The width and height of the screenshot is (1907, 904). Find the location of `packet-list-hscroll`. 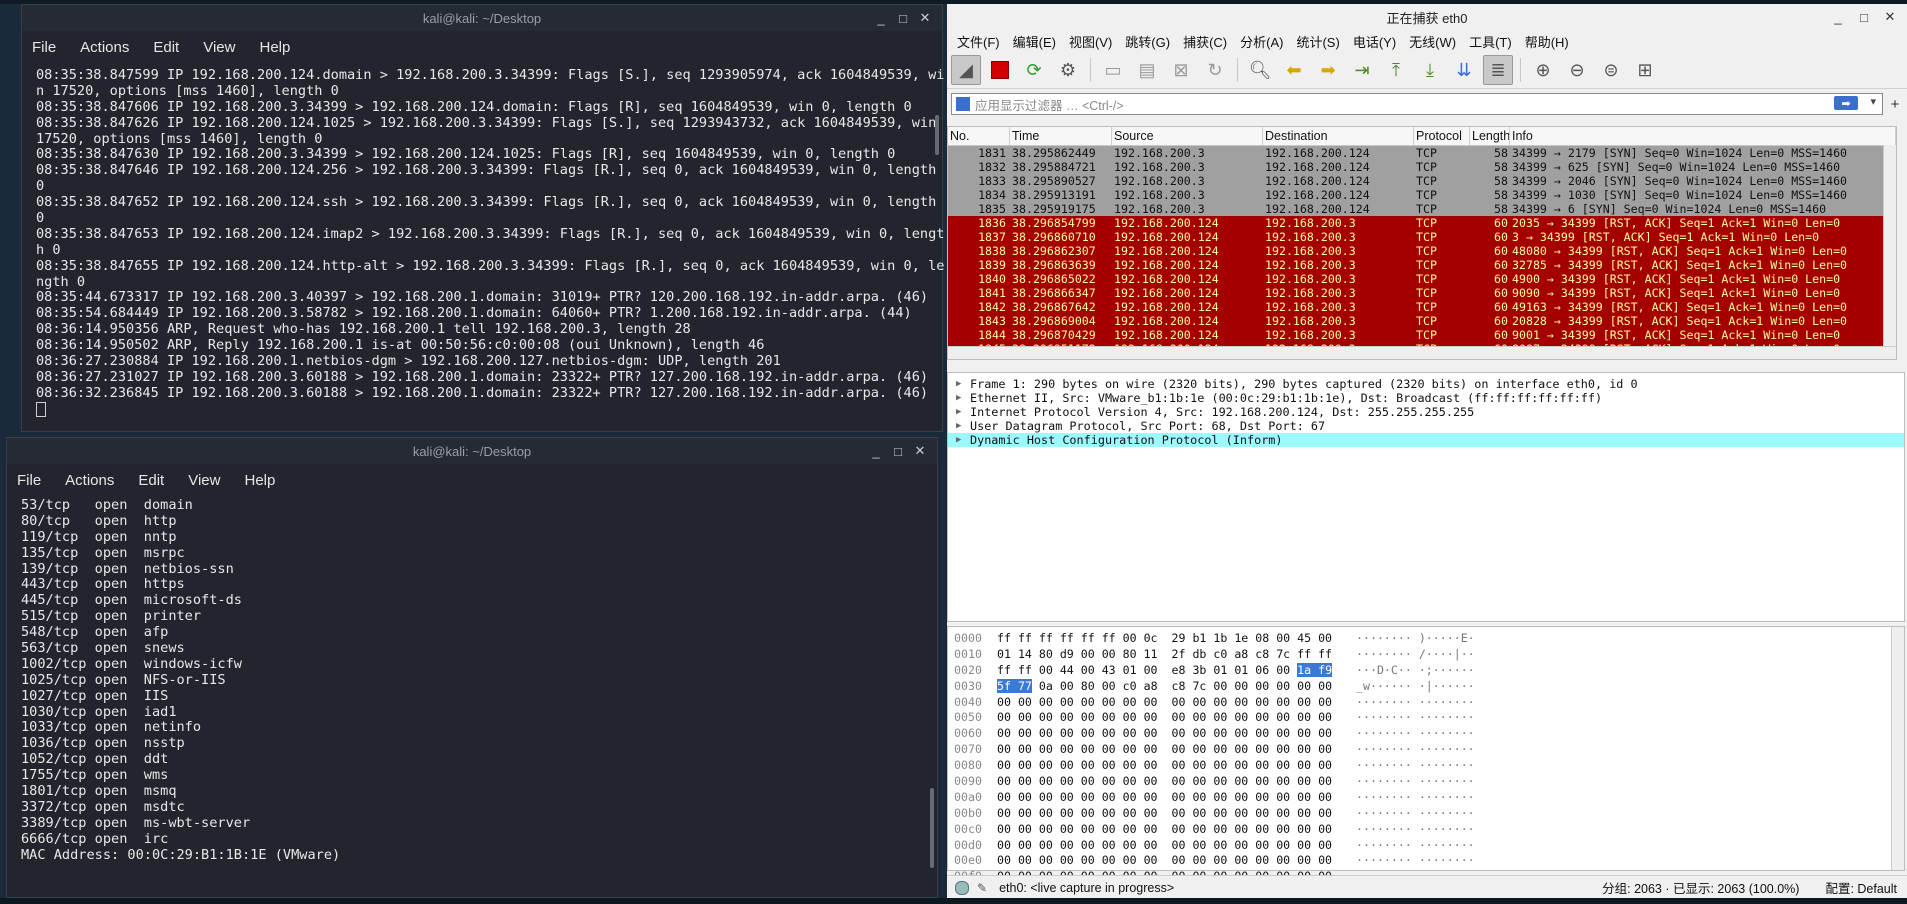

packet-list-hscroll is located at coordinates (1422, 352).